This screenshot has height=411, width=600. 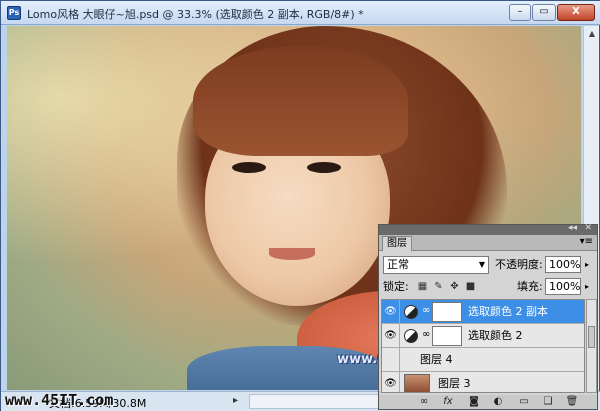 What do you see at coordinates (438, 286) in the screenshot?
I see `lock-pixels-icon: ✎` at bounding box center [438, 286].